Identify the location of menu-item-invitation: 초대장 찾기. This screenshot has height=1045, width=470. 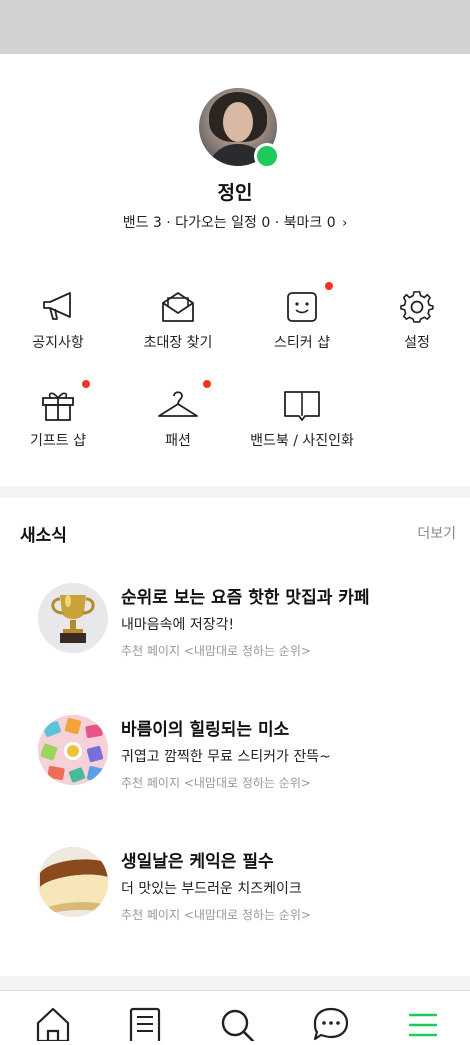
(178, 321).